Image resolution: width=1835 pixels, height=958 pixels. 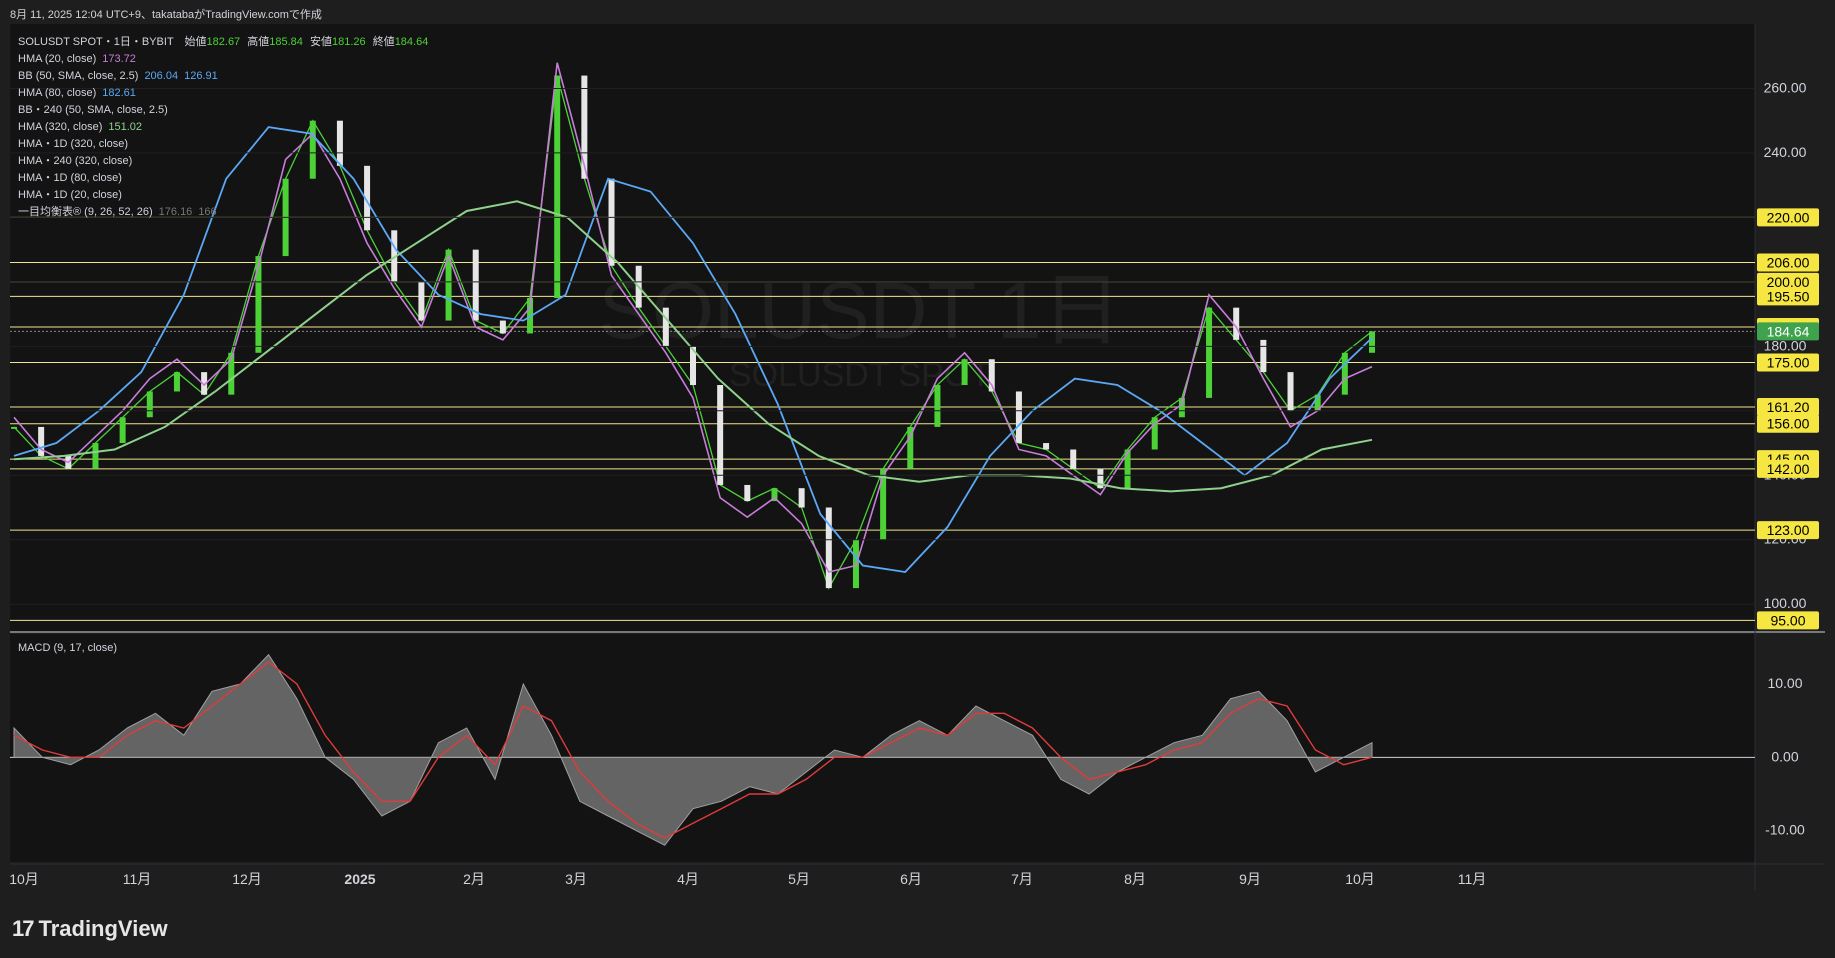 What do you see at coordinates (57, 93) in the screenshot?
I see `hma80-label: HMA (80, close)` at bounding box center [57, 93].